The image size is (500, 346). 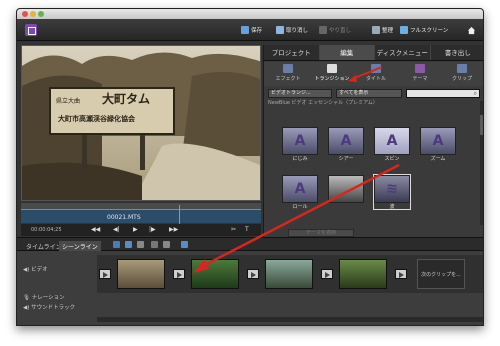 I want to click on step-forward-icon: |▶, so click(x=152, y=229).